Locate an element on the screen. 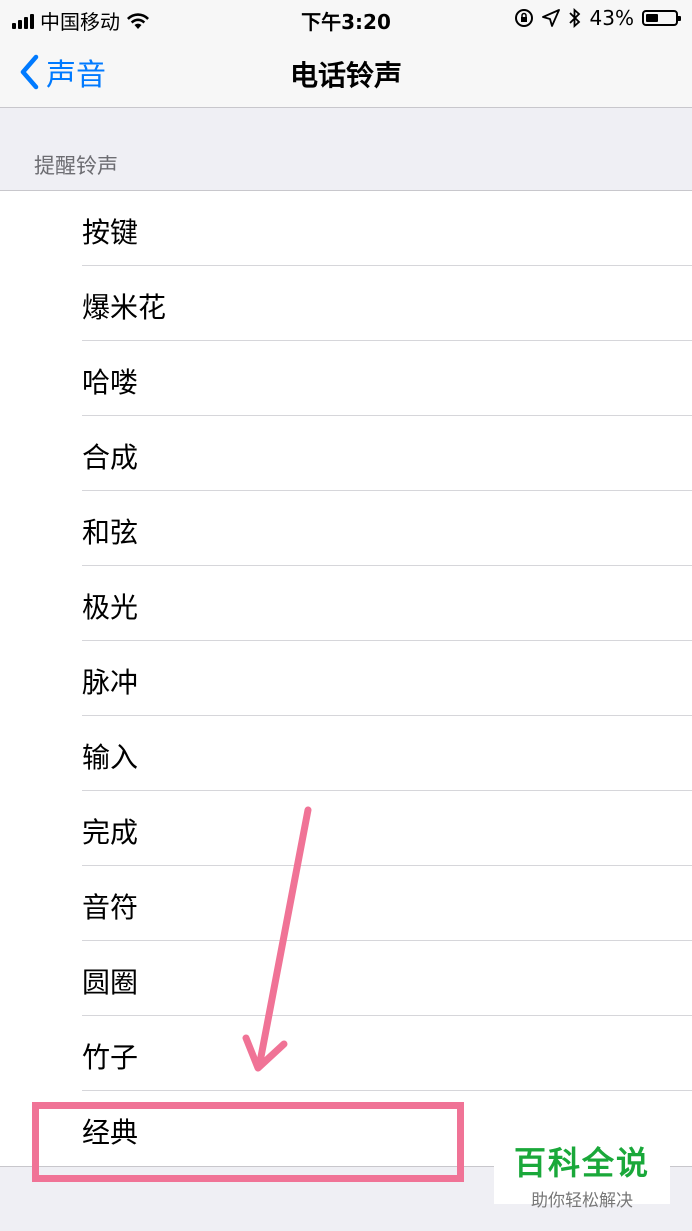 Image resolution: width=692 pixels, height=1231 pixels. list-item: 和弦 is located at coordinates (346, 528).